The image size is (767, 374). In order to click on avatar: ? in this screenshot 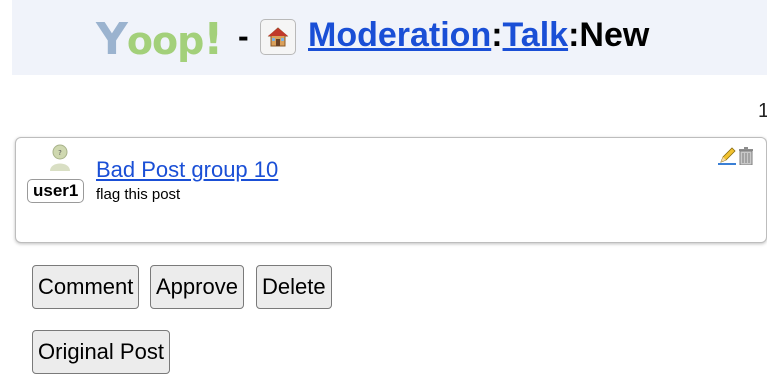, I will do `click(60, 157)`.